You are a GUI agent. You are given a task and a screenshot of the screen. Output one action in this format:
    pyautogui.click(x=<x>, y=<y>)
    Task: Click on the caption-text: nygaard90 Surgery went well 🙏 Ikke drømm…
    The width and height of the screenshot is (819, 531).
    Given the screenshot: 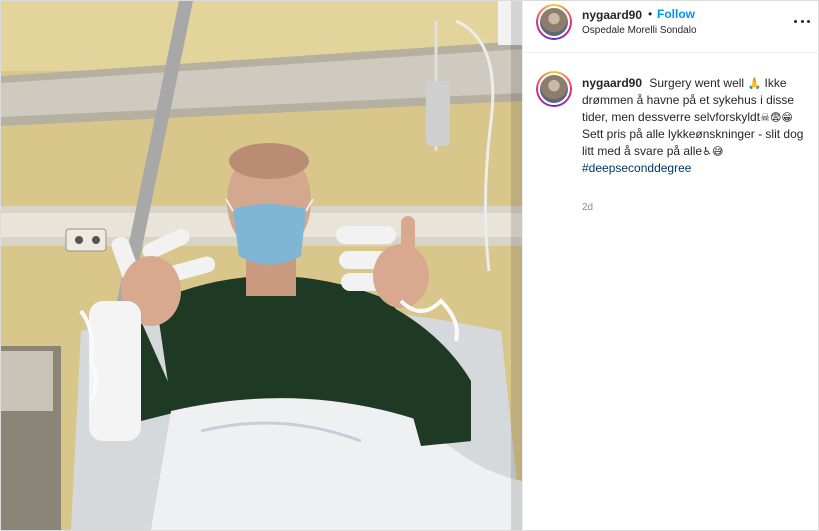 What is the action you would take?
    pyautogui.click(x=693, y=126)
    